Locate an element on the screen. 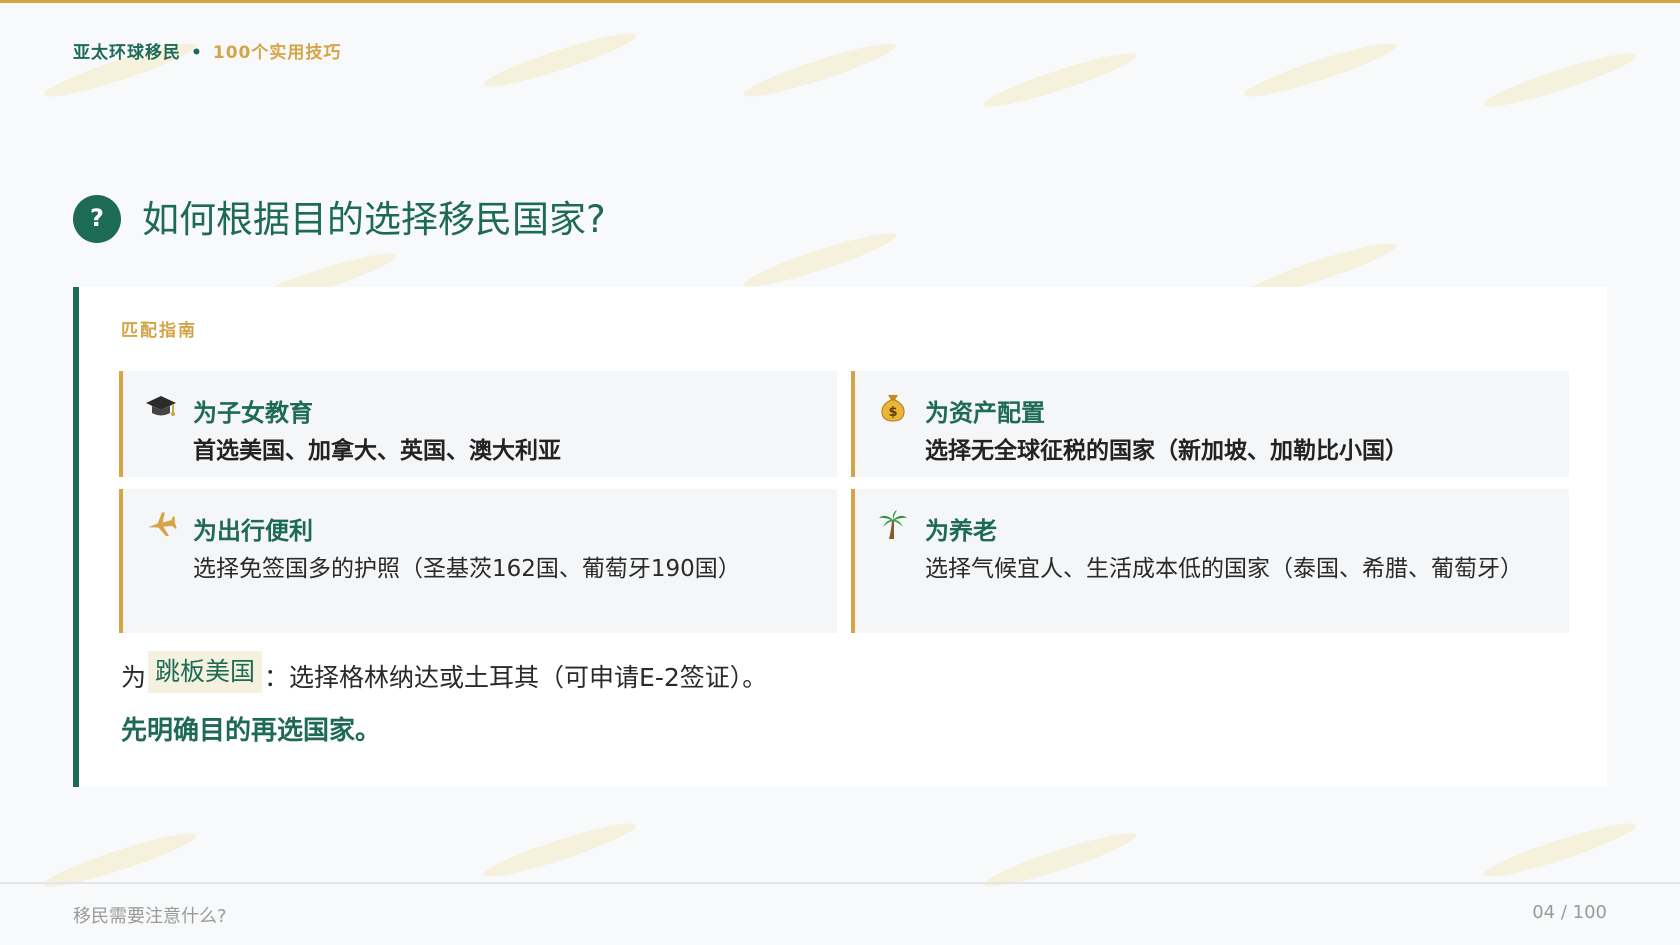  conclusion-text: 先明确目的再选国家。 is located at coordinates (251, 731).